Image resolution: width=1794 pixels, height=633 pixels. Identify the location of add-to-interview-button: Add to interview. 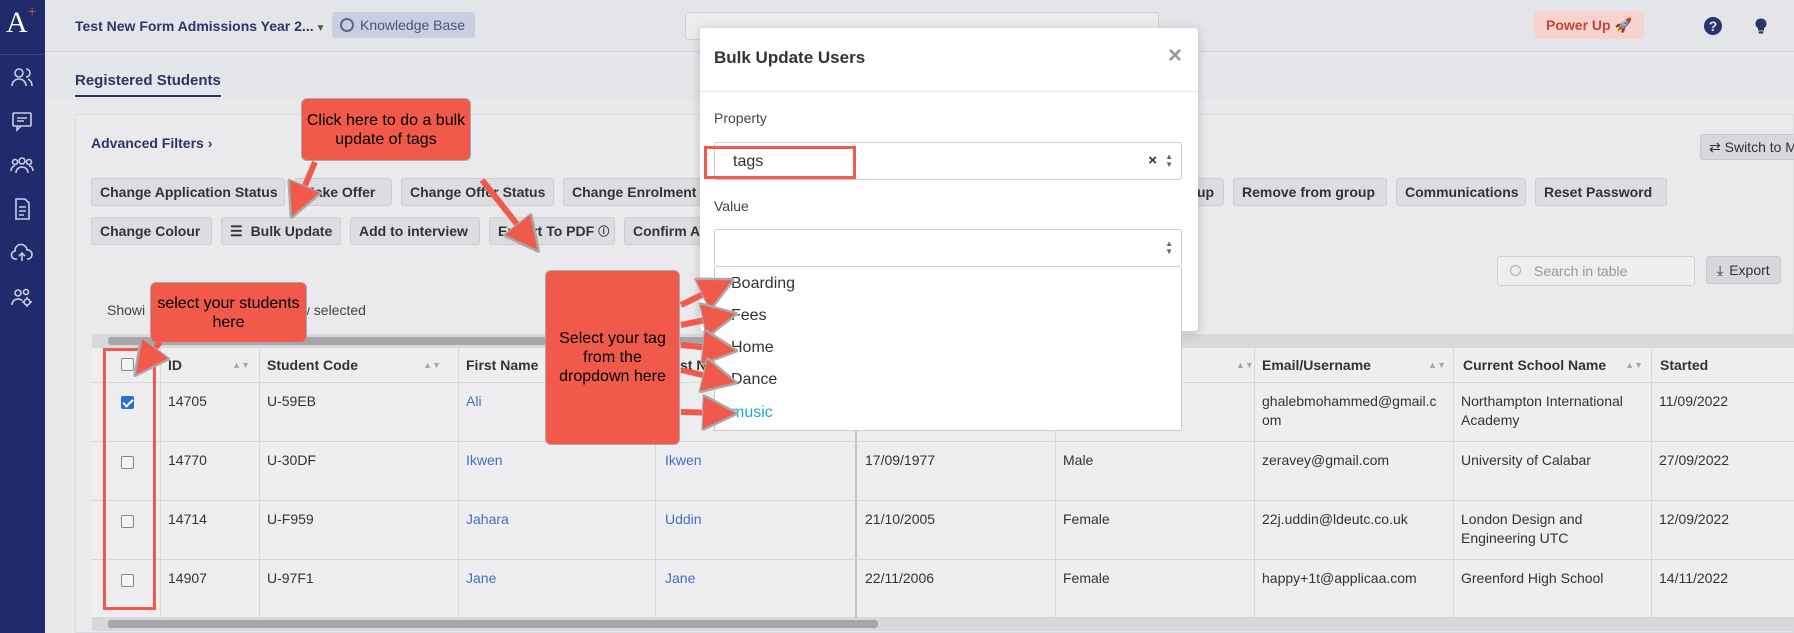
(415, 231).